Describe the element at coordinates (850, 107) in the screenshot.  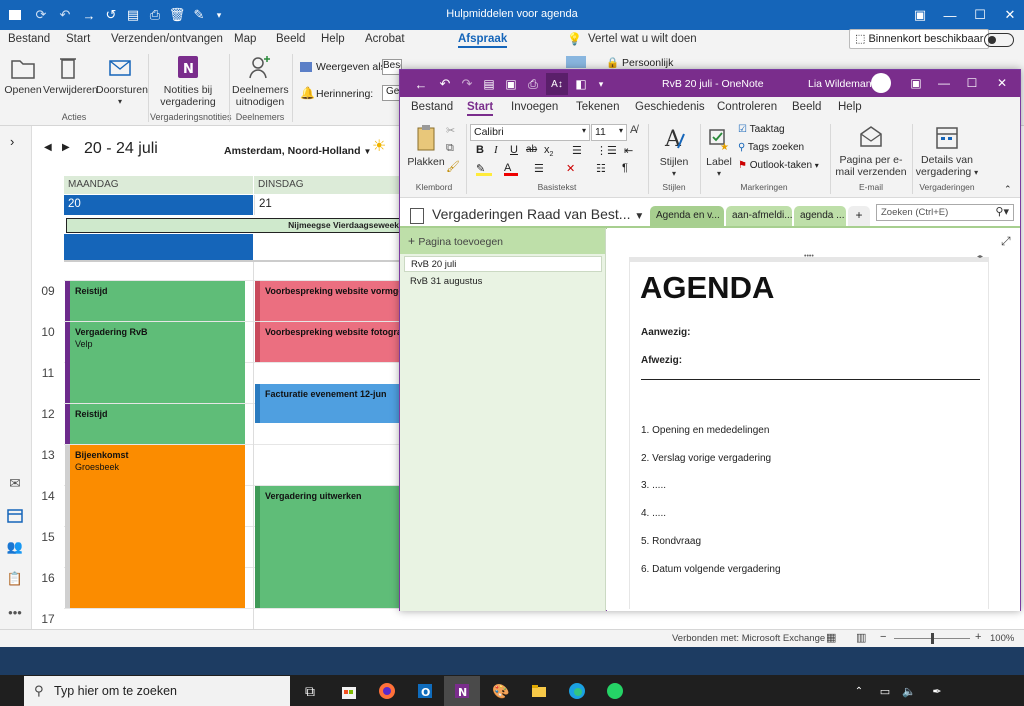
I see `on-menu-help: Help` at that location.